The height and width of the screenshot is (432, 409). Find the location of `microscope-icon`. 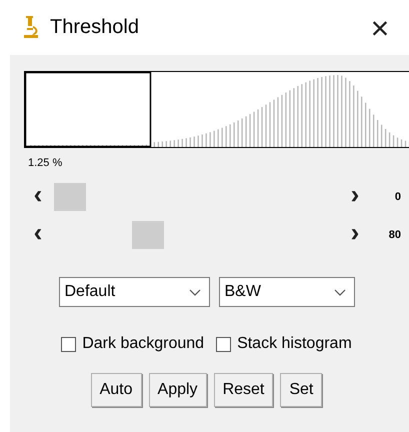

microscope-icon is located at coordinates (31, 28).